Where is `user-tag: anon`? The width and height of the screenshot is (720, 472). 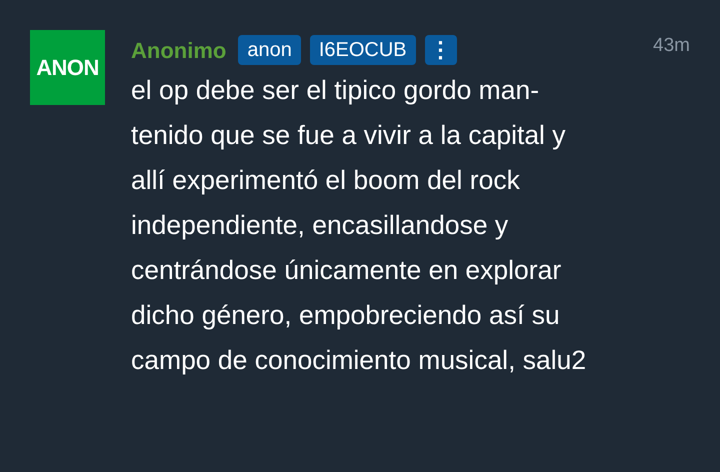
user-tag: anon is located at coordinates (269, 50).